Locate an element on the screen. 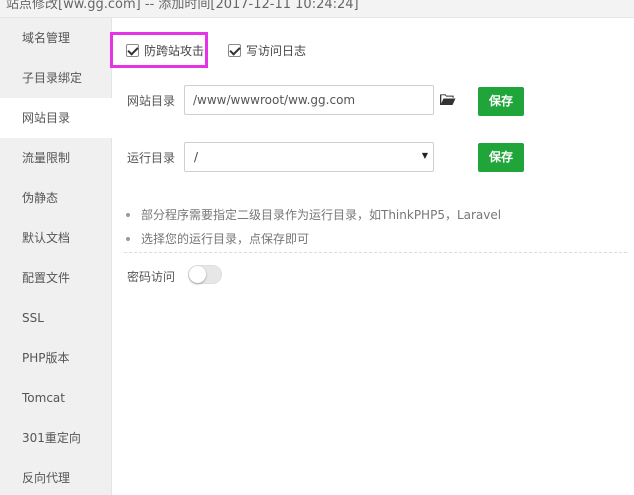 This screenshot has width=634, height=495. save-site-dir-button: 保存 is located at coordinates (501, 101).